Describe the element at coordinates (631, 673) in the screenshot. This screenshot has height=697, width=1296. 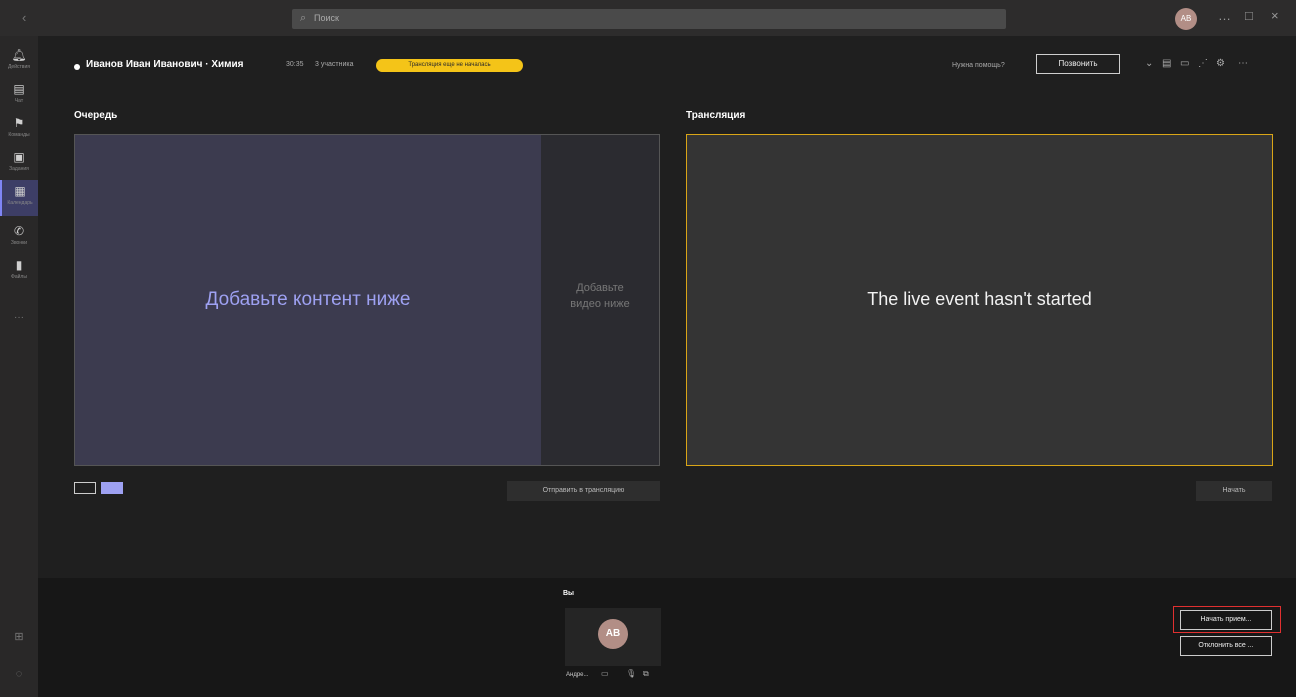
I see `microphone-icon: 🎙︎` at that location.